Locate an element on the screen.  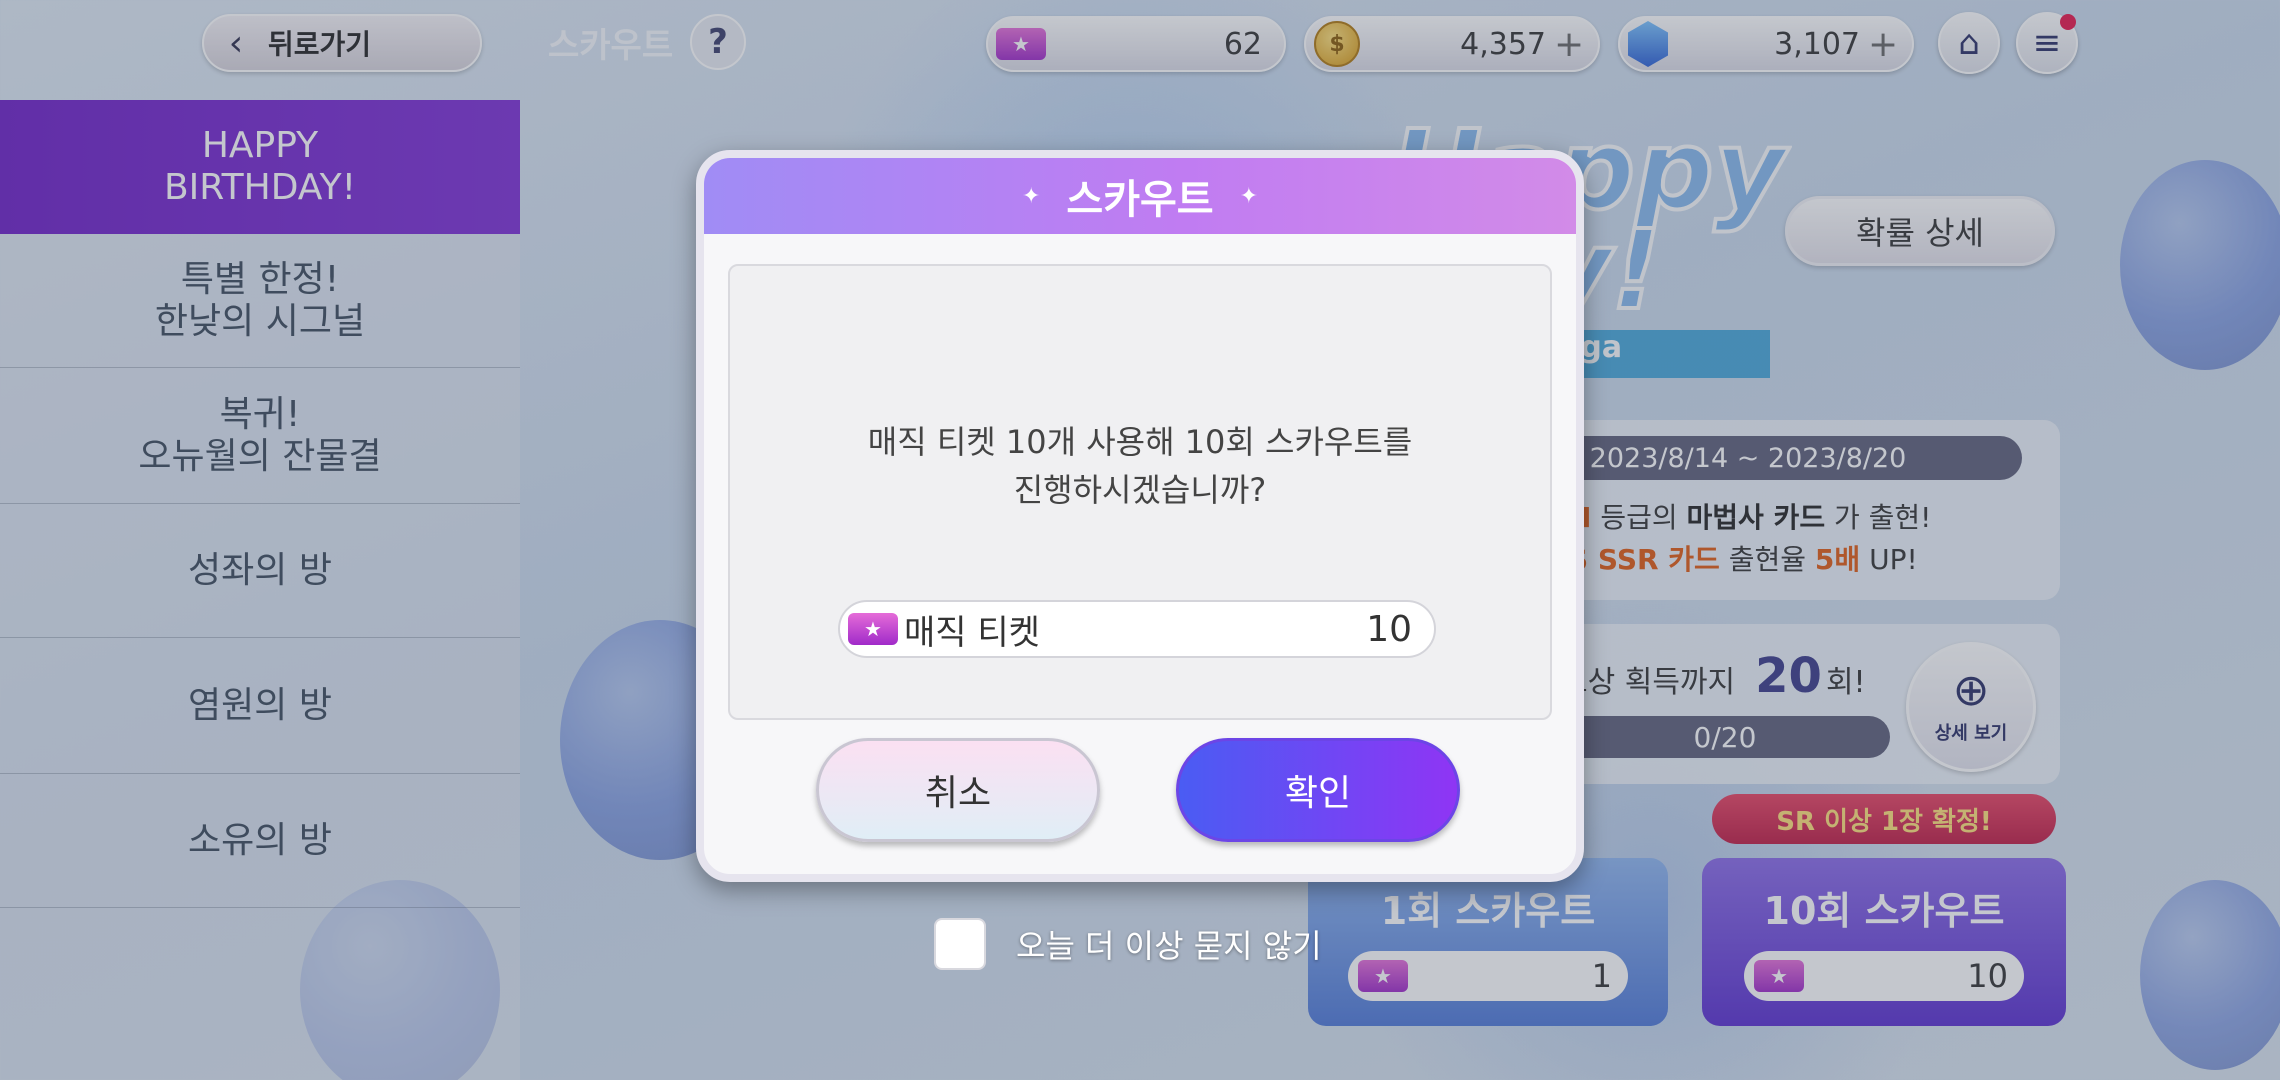
cancel-button: 취소 is located at coordinates (958, 790).